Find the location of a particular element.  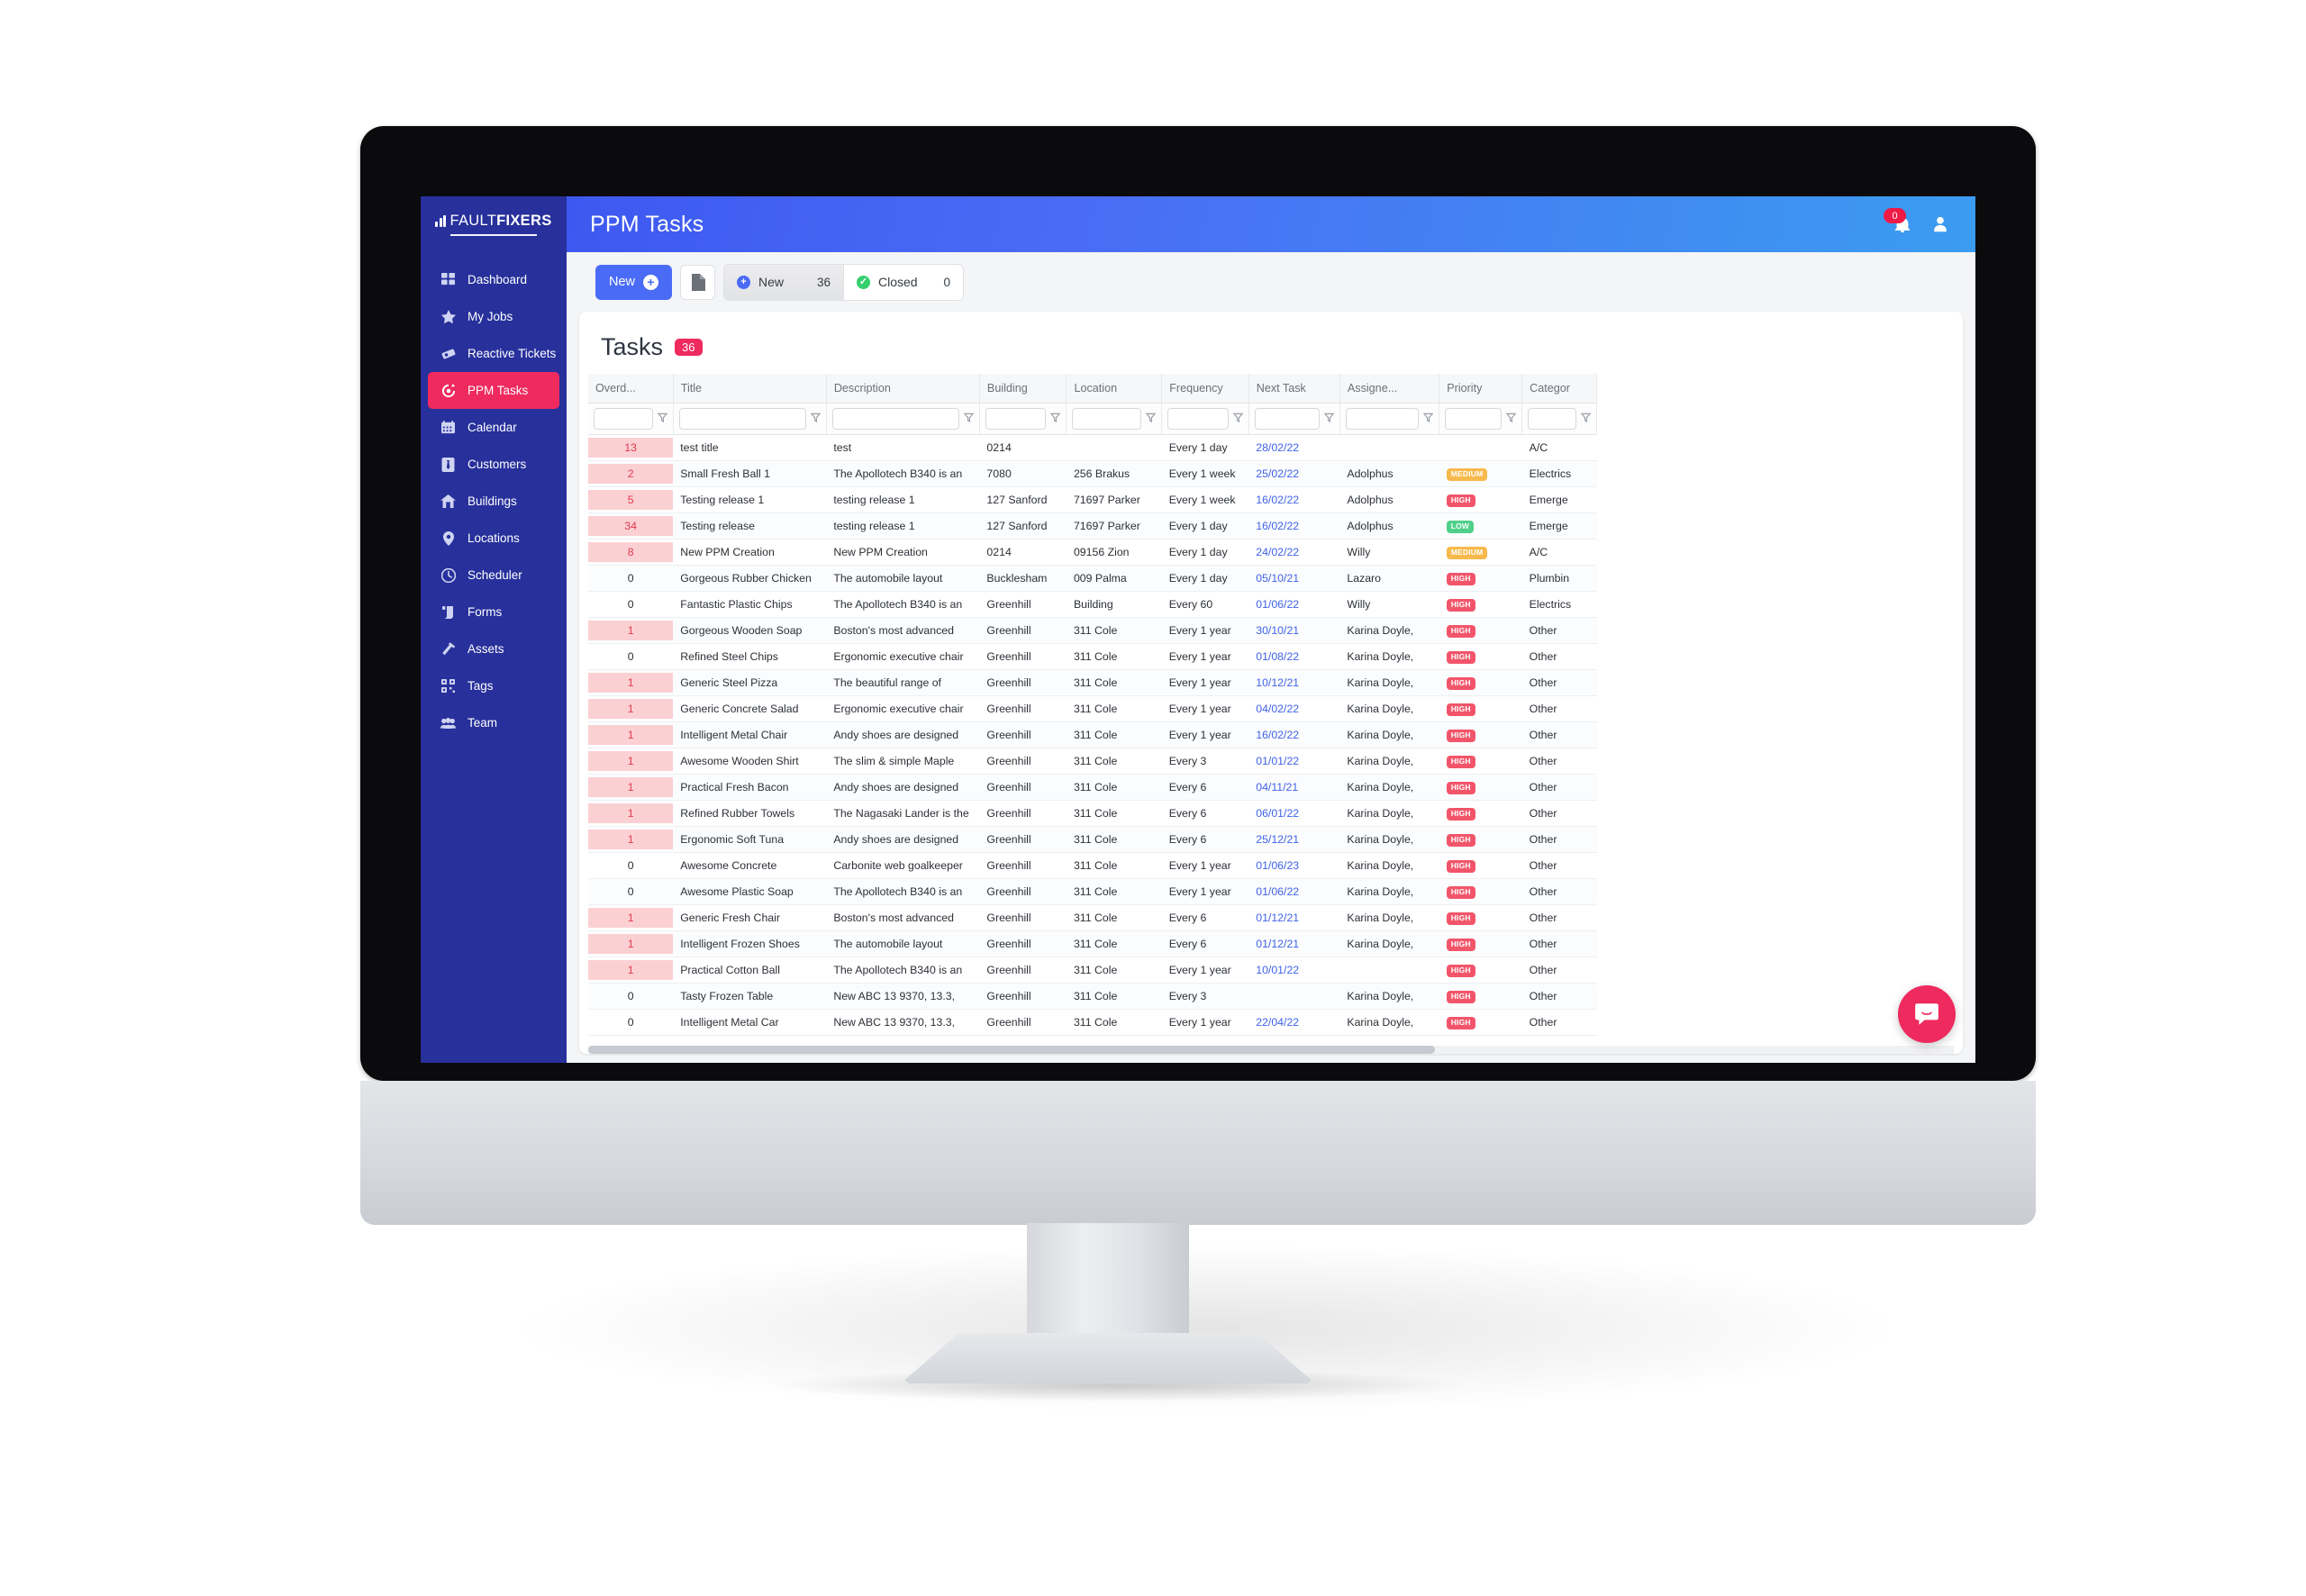

column-header-description: Description is located at coordinates (903, 389).